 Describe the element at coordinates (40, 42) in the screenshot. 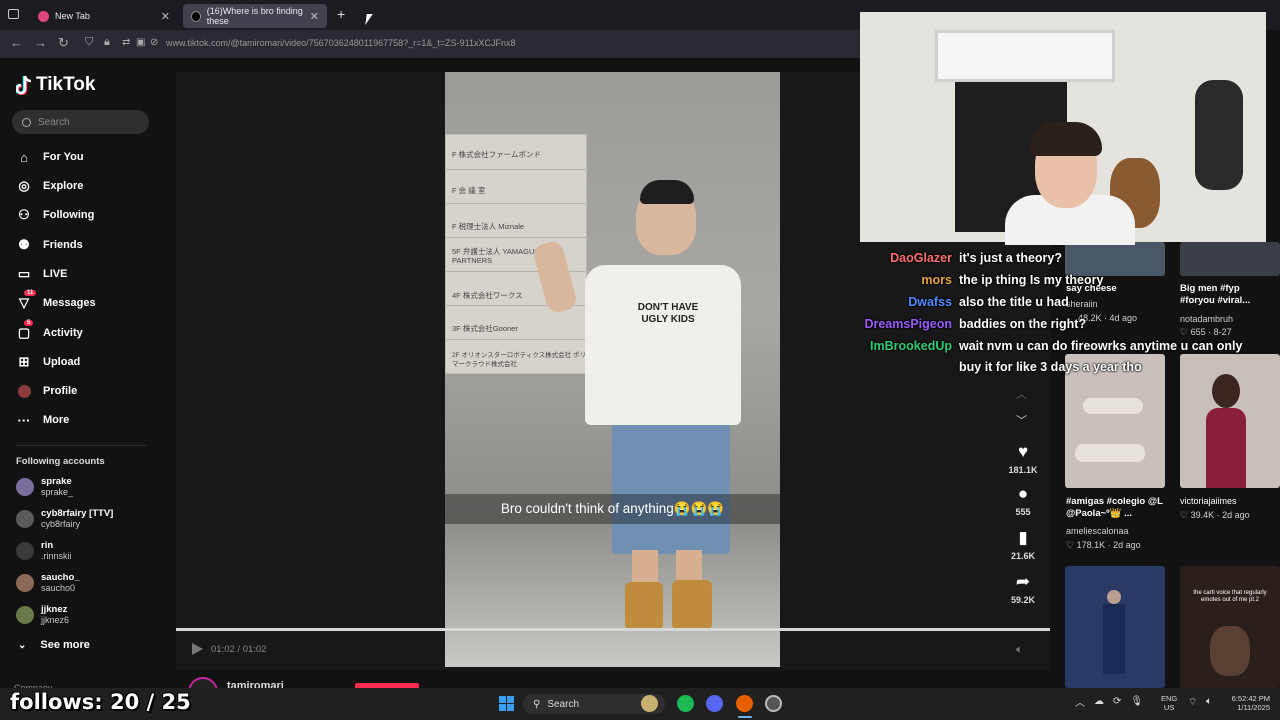

I see `forward-icon: →` at that location.